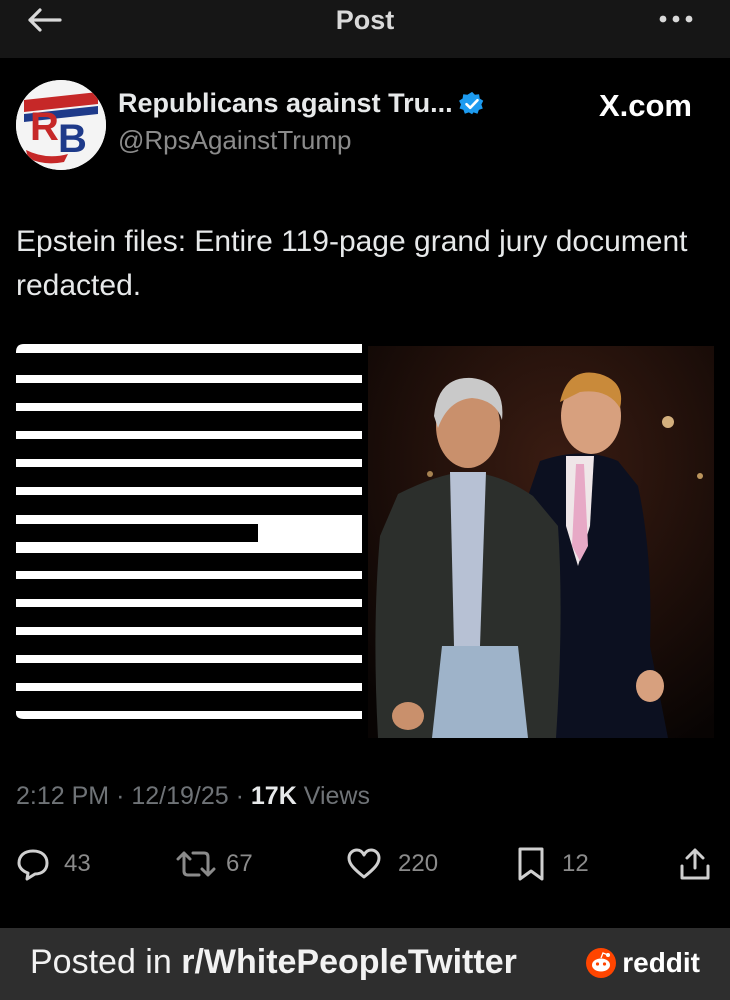 The width and height of the screenshot is (730, 1000). Describe the element at coordinates (392, 864) in the screenshot. I see `like-button: 220` at that location.